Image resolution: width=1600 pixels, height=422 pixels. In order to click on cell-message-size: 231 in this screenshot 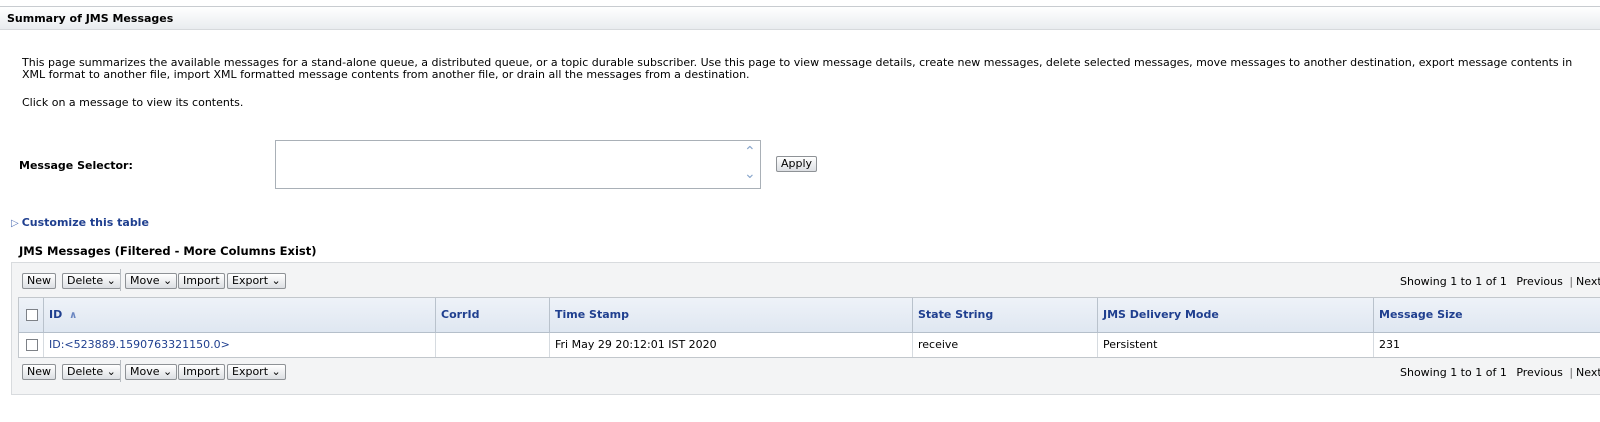, I will do `click(1389, 344)`.